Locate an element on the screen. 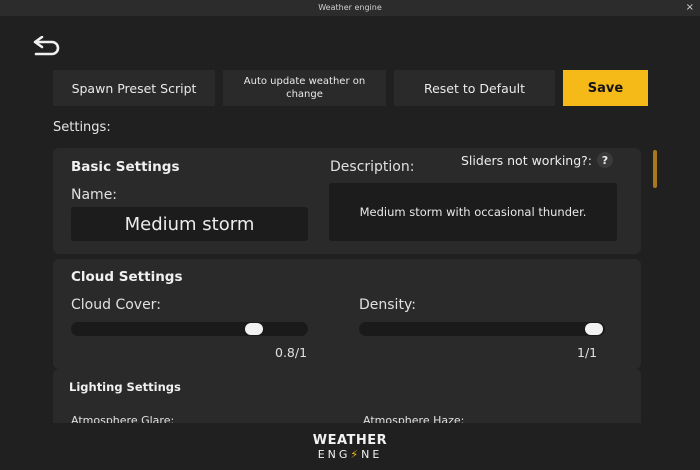 The width and height of the screenshot is (700, 470). description-label: Description: is located at coordinates (372, 167).